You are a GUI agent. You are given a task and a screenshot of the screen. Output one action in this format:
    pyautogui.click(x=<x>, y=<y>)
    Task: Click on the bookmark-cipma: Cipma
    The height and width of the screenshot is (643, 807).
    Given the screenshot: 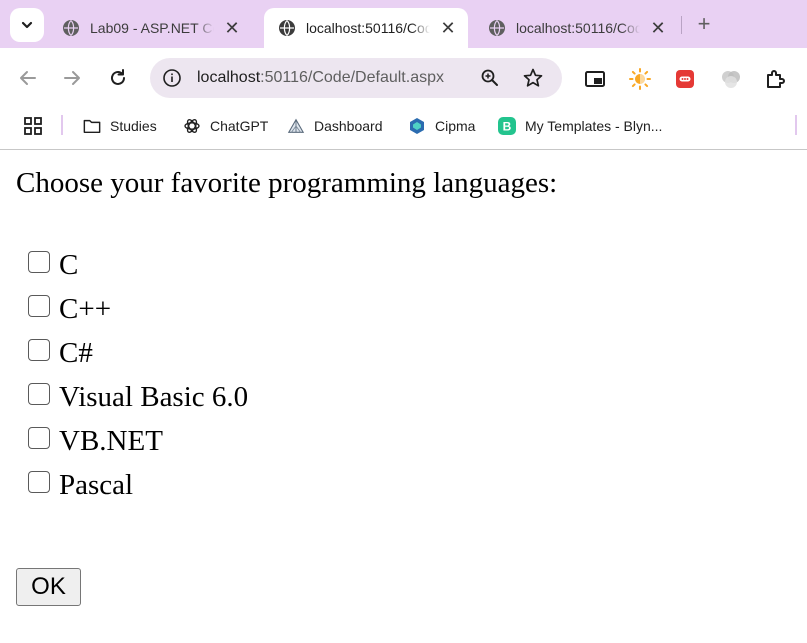 What is the action you would take?
    pyautogui.click(x=441, y=126)
    